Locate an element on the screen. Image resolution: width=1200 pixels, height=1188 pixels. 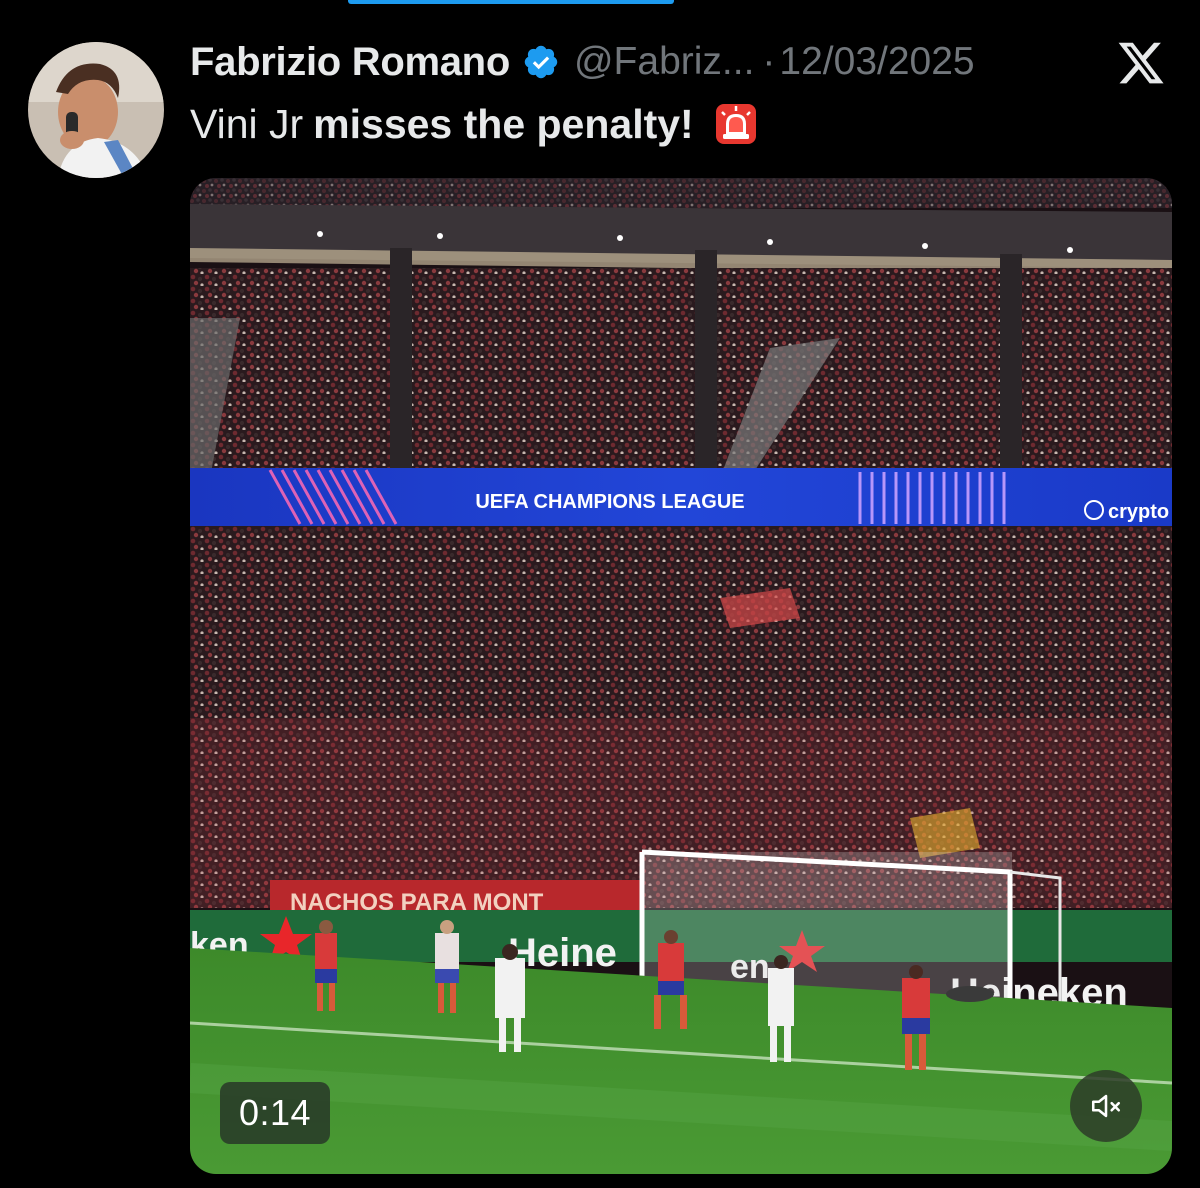
tweet-text: Vini Jr misses the penalty! is located at coordinates (474, 124).